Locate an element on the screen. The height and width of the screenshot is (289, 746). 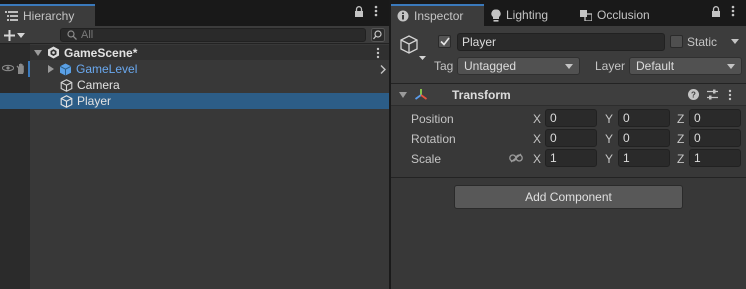
position-z-value: 0 is located at coordinates (697, 118).